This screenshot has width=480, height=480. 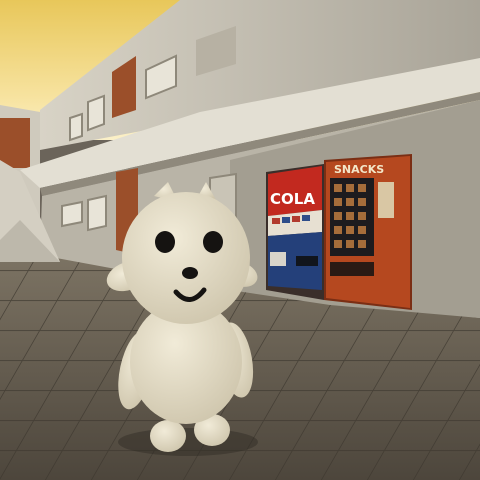 I want to click on cola-vending-machine: COLA, so click(x=295, y=232).